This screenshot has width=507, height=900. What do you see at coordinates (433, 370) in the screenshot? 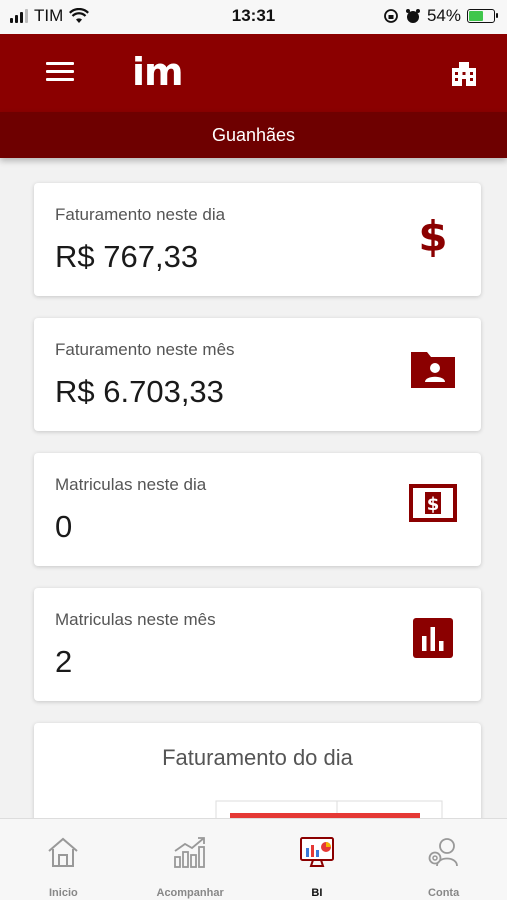
I see `person-folder-icon` at bounding box center [433, 370].